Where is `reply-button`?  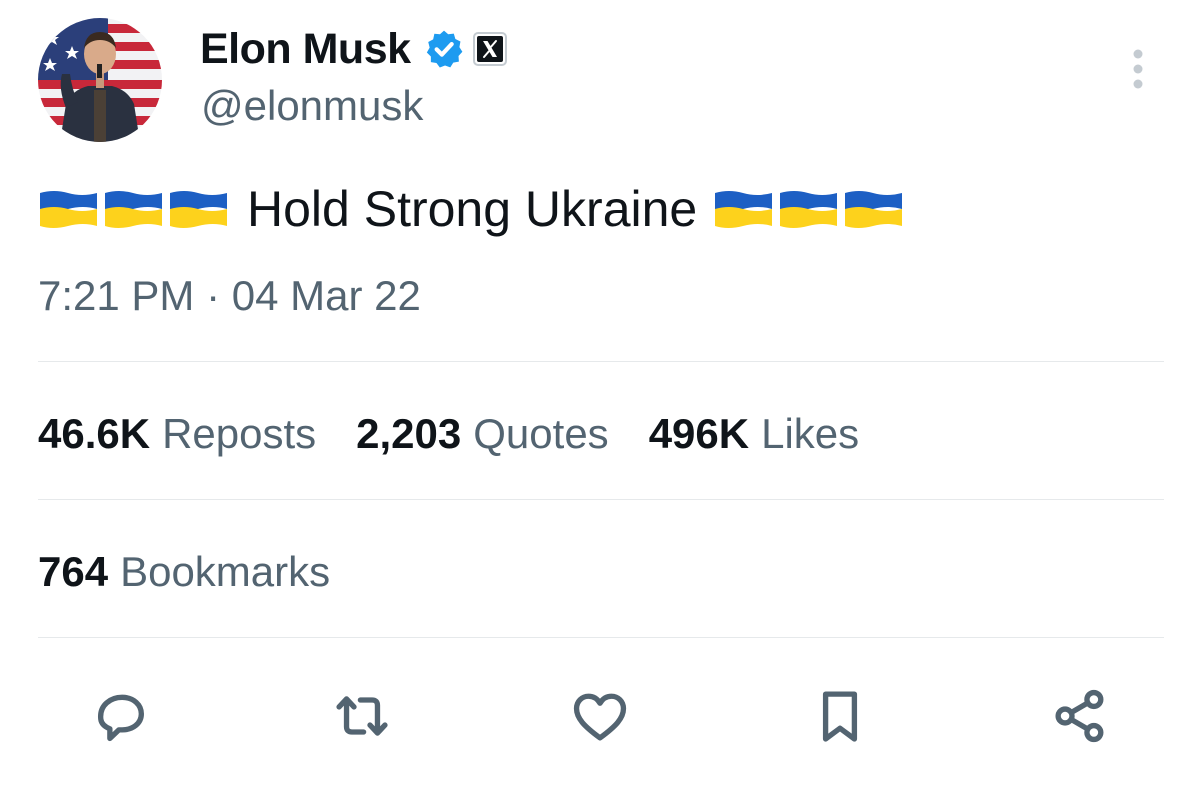 reply-button is located at coordinates (120, 716).